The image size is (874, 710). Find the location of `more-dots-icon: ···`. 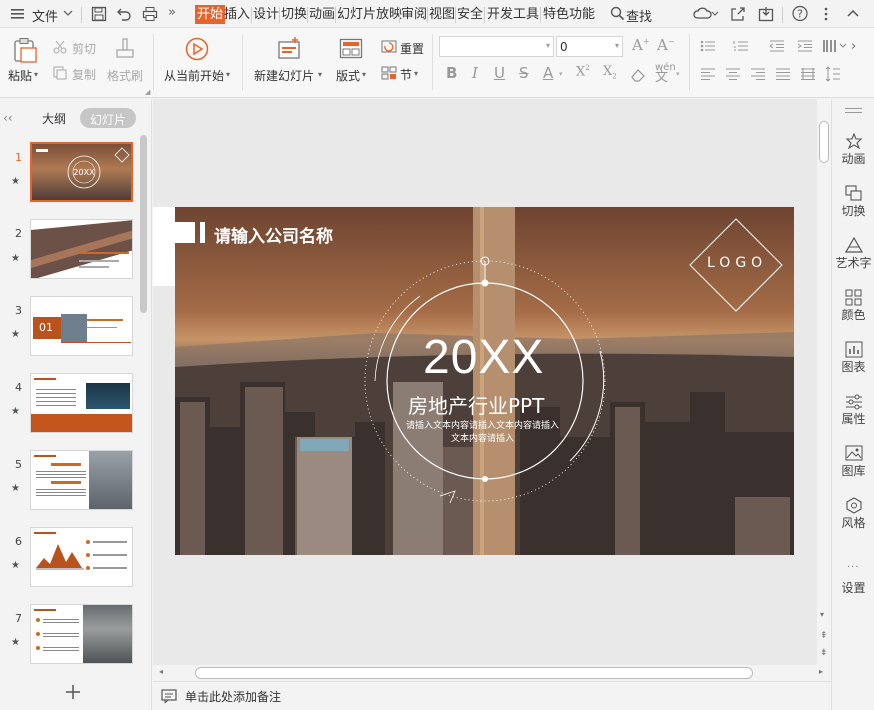

more-dots-icon: ··· is located at coordinates (853, 567).